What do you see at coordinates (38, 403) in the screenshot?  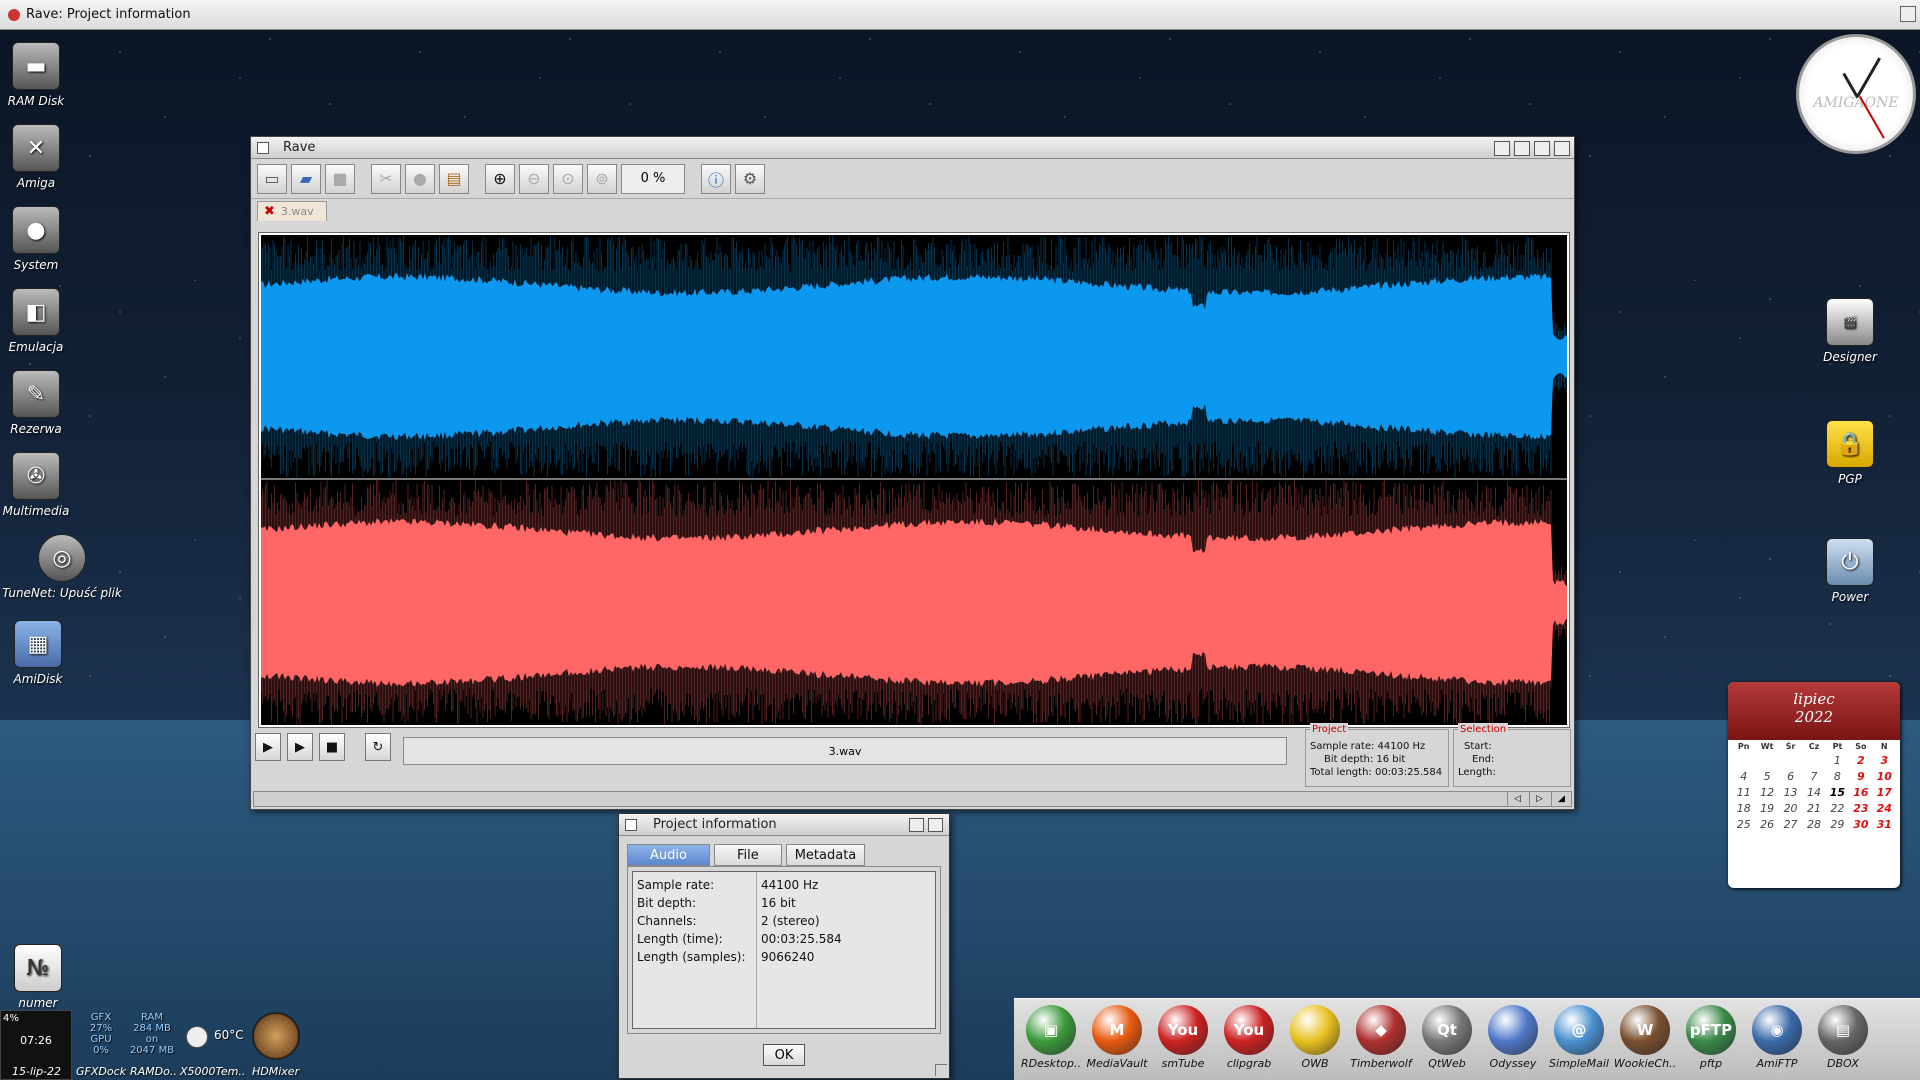 I see `desktop-icon-rezerwa: ✎ Rezerwa` at bounding box center [38, 403].